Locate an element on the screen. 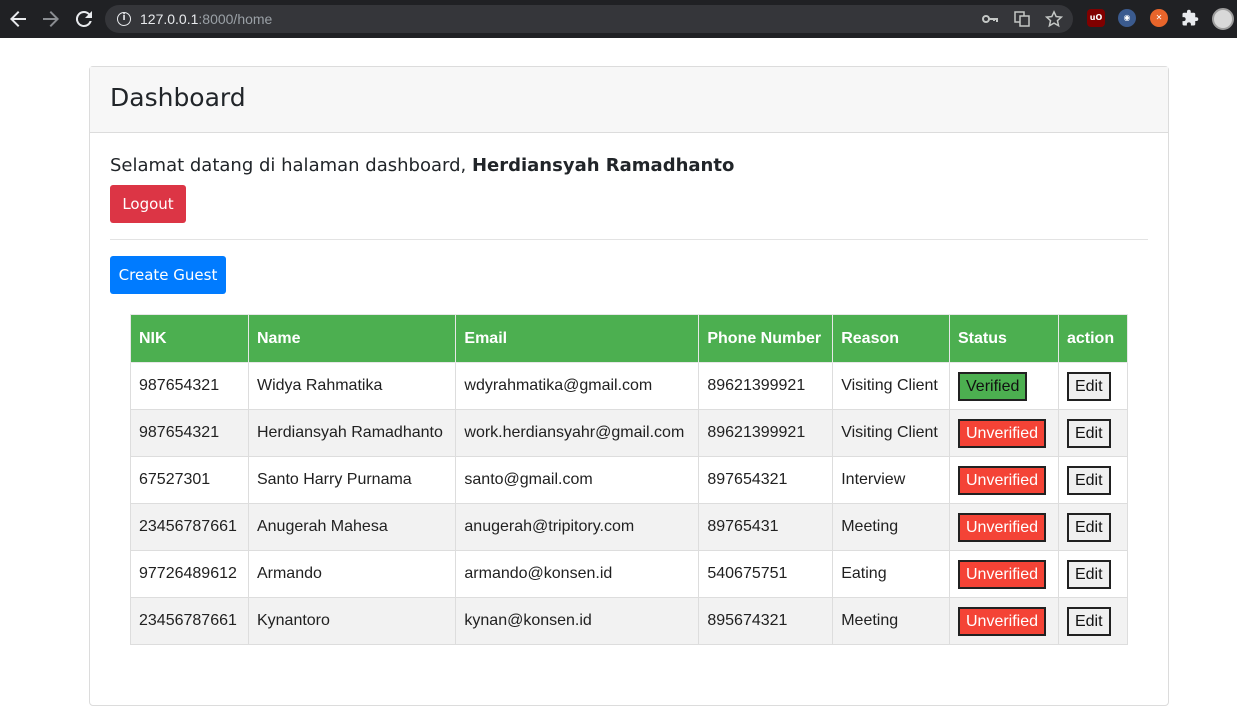 This screenshot has width=1237, height=706. ublock-extension-icon: uO is located at coordinates (1096, 18).